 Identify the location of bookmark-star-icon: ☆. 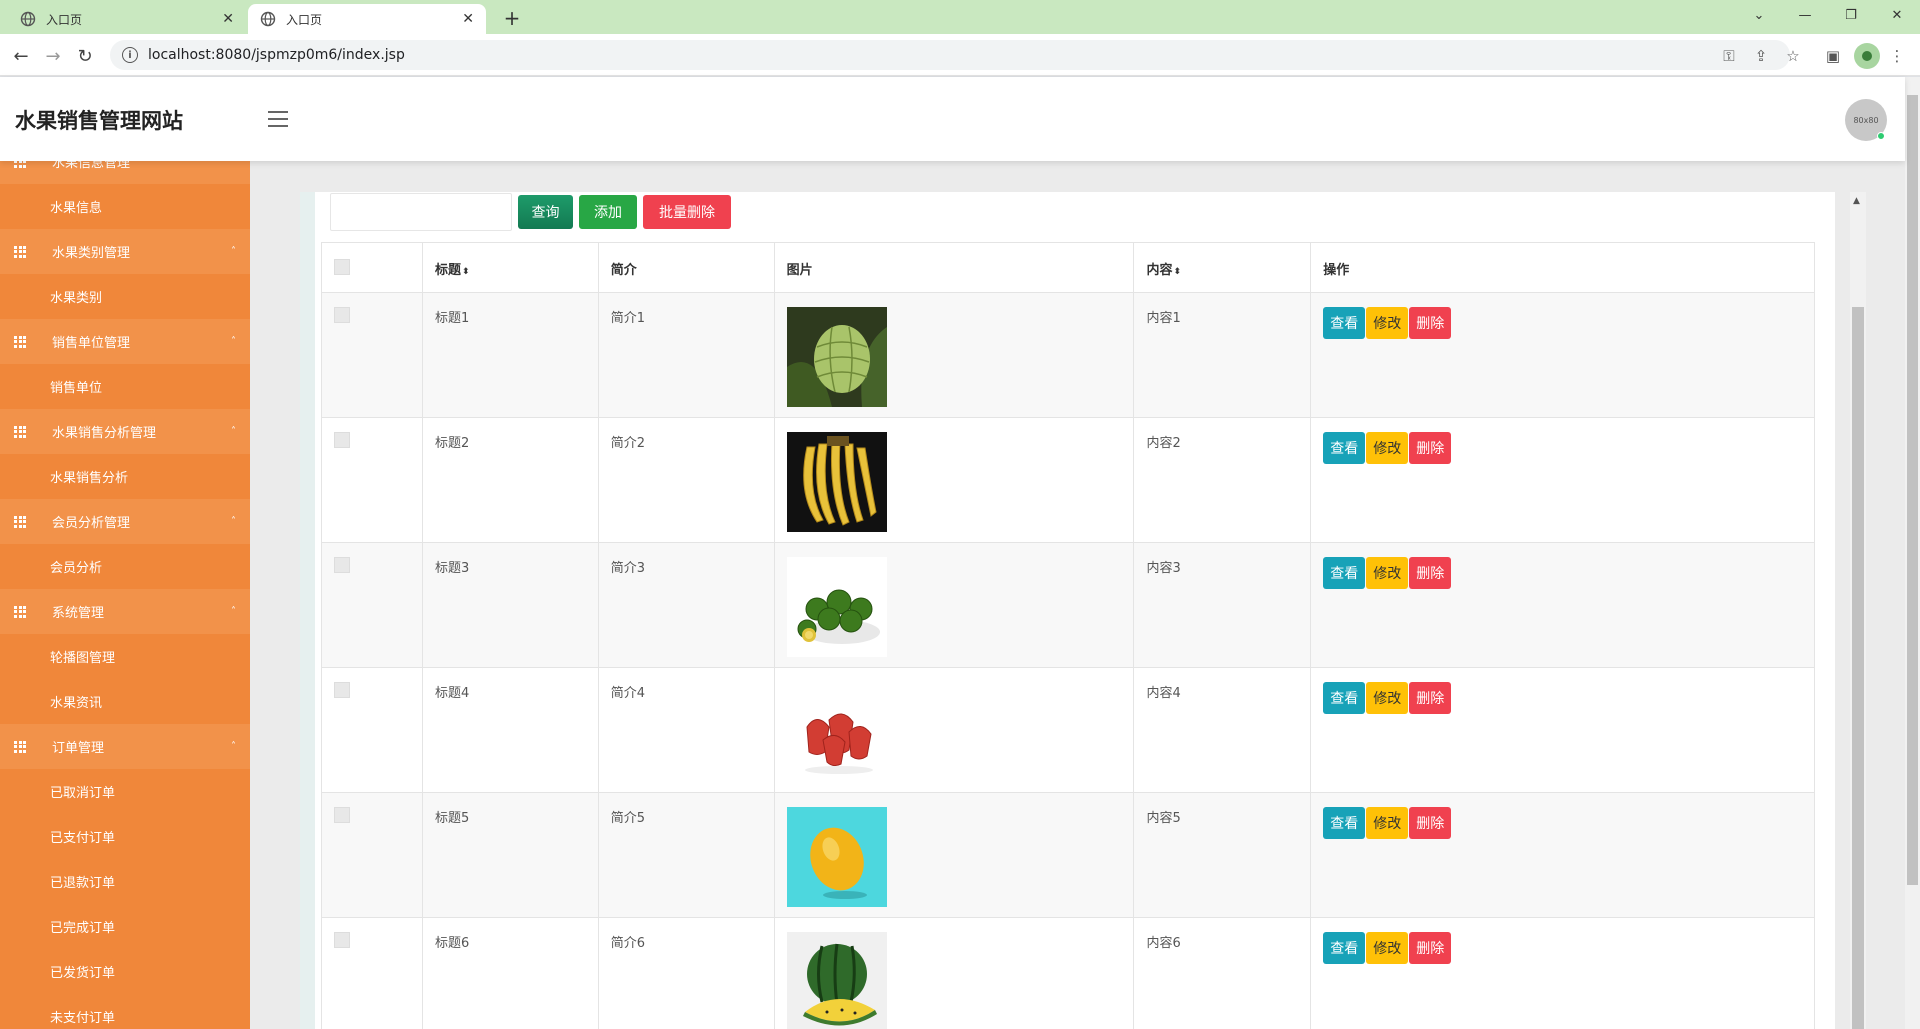
(1793, 56).